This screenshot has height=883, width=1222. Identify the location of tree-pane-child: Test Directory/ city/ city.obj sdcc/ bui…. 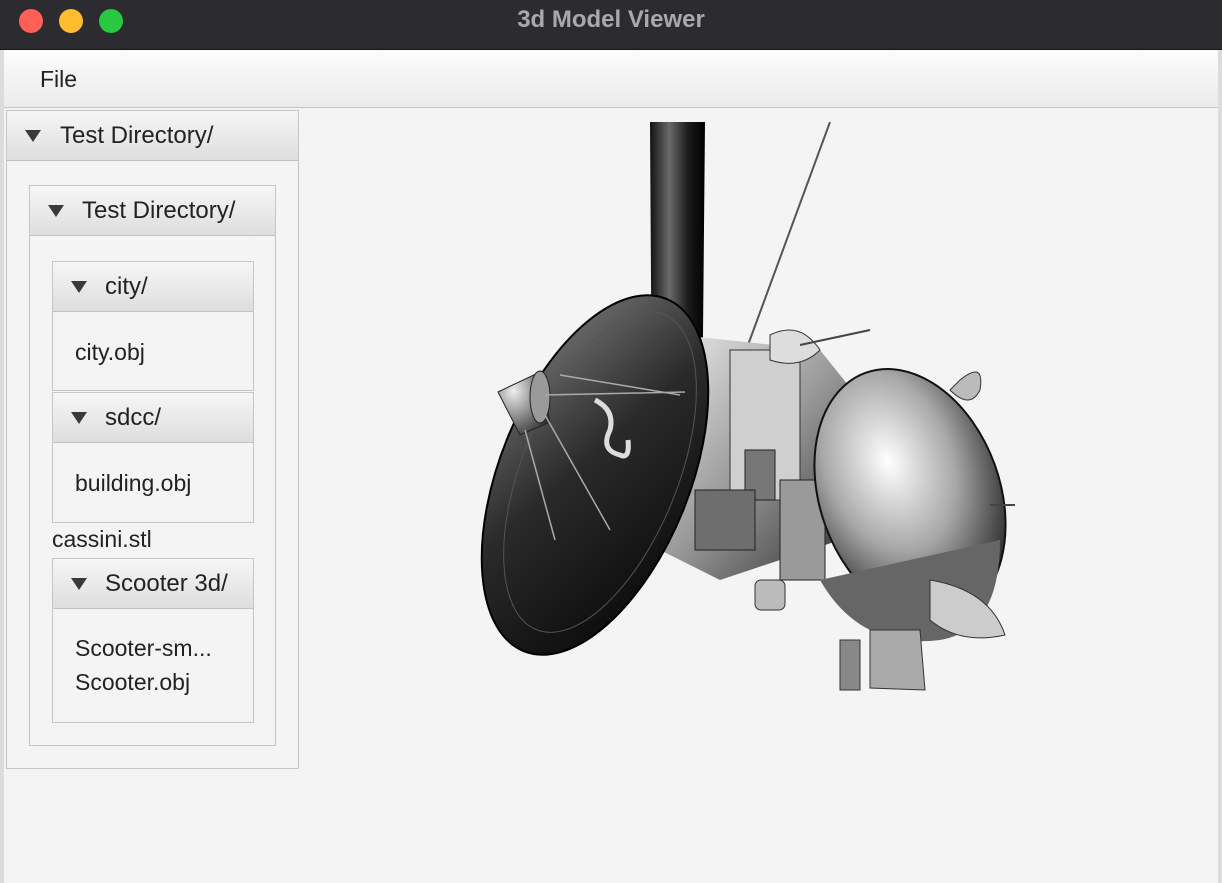
(152, 465).